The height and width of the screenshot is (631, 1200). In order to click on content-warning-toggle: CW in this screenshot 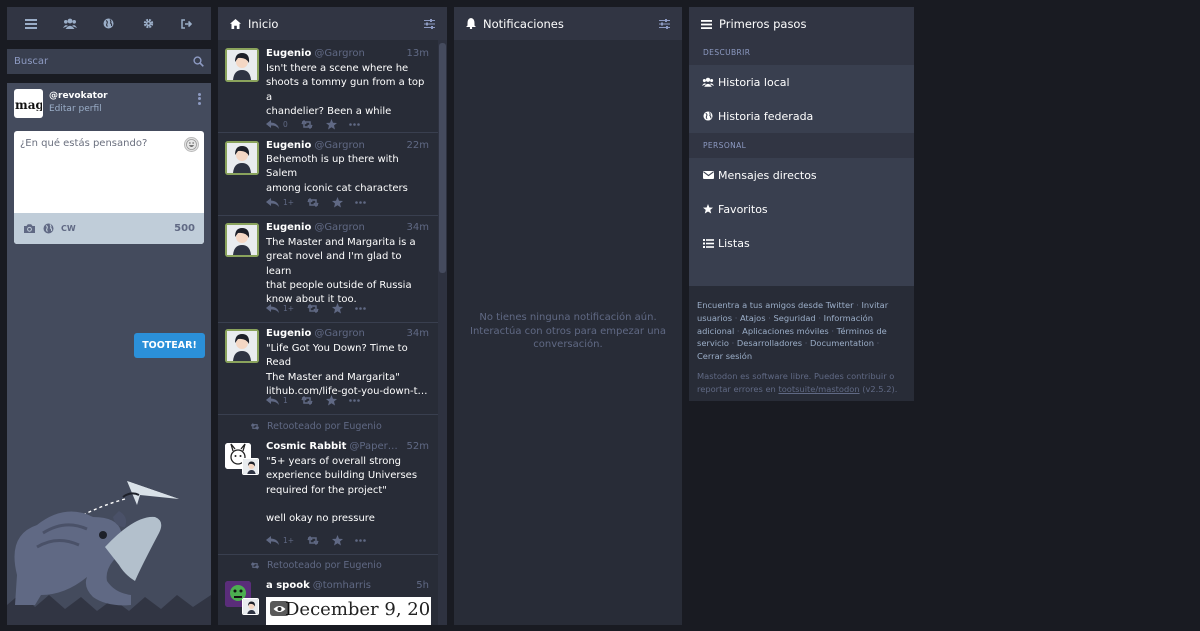, I will do `click(68, 228)`.